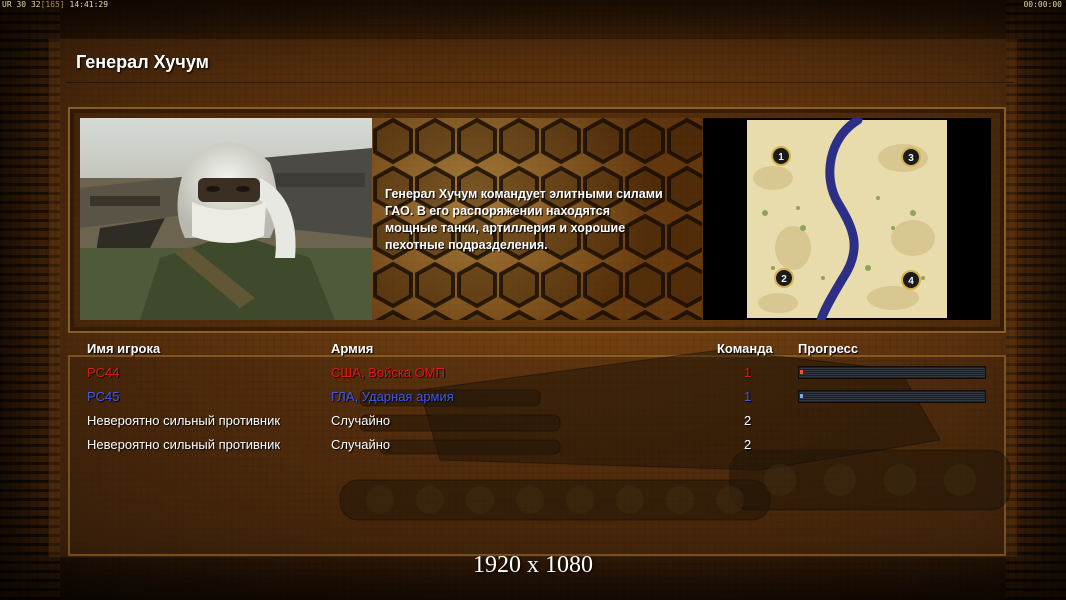 The width and height of the screenshot is (1066, 600). I want to click on minimap-graphic: 1 2 3 4, so click(847, 219).